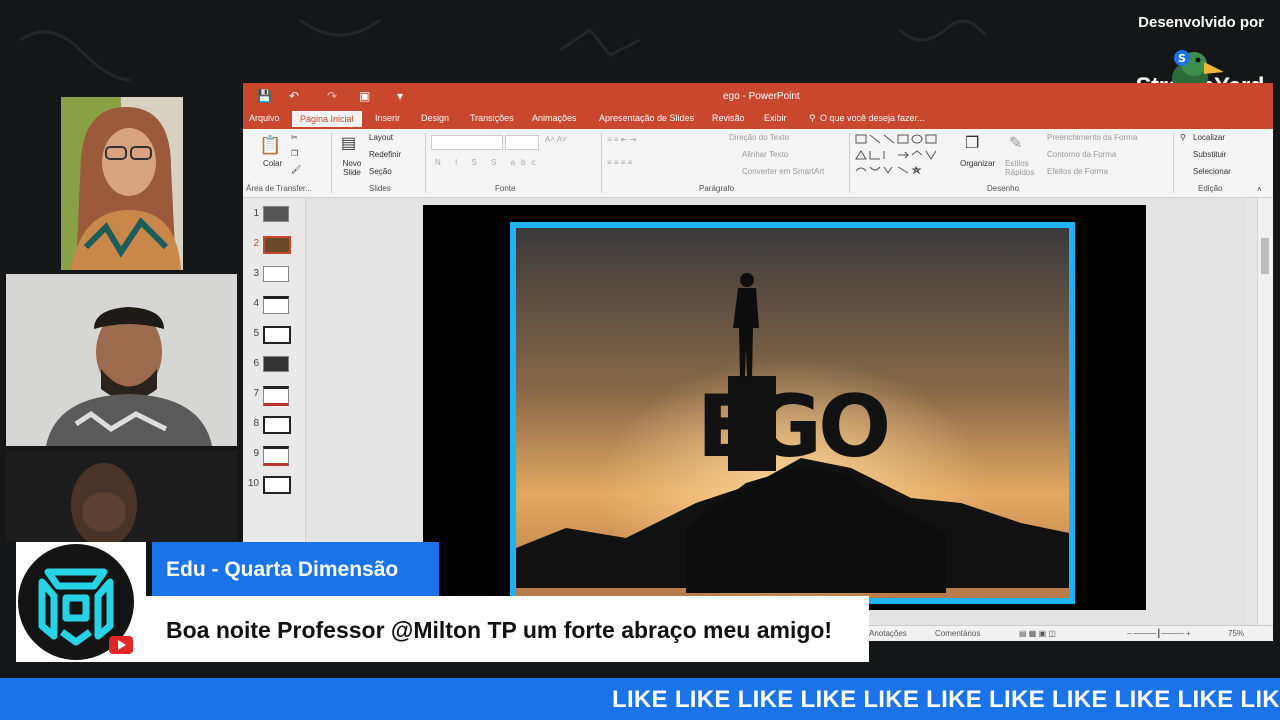 Image resolution: width=1280 pixels, height=720 pixels. Describe the element at coordinates (621, 139) in the screenshot. I see `bullets-icon: ≡ ≡ ⇤ ⇥` at that location.